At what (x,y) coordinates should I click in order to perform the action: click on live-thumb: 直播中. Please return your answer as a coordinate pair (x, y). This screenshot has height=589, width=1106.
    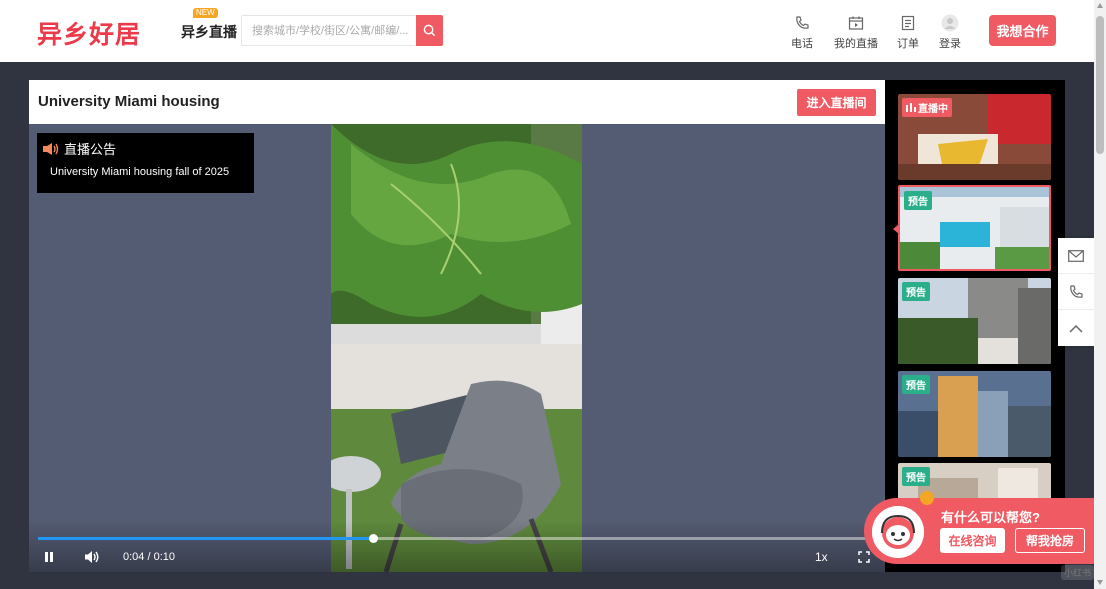
    Looking at the image, I should click on (974, 137).